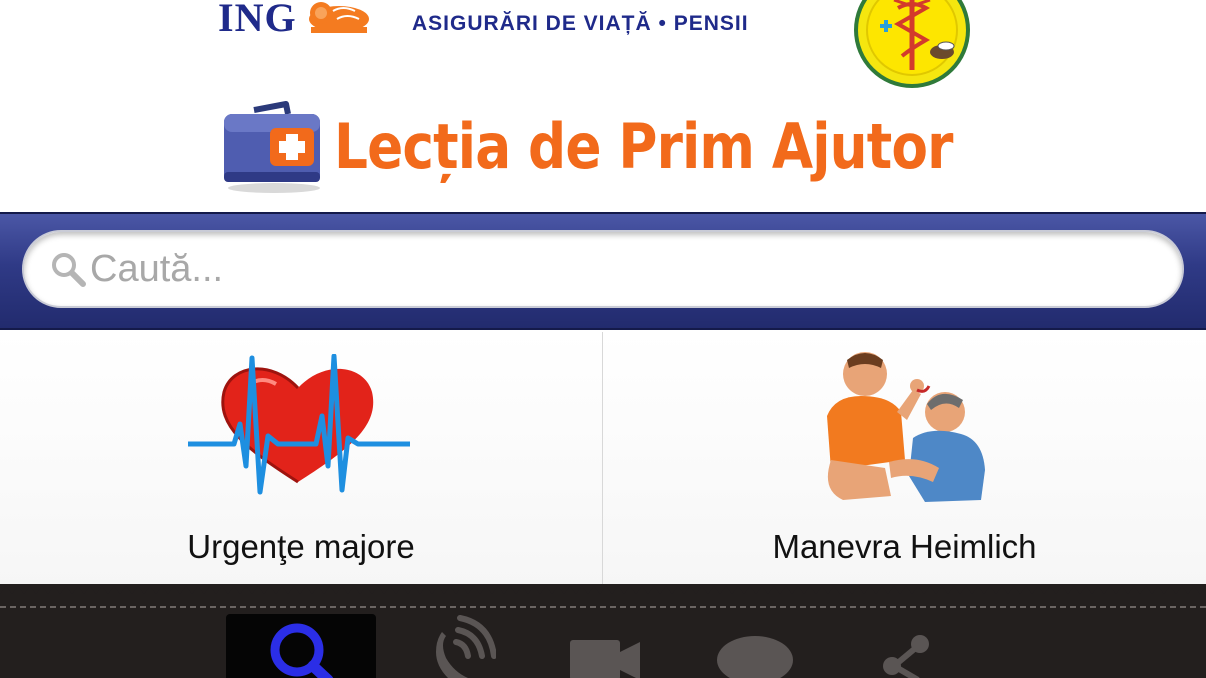  Describe the element at coordinates (605, 659) in the screenshot. I see `video-camera-icon` at that location.